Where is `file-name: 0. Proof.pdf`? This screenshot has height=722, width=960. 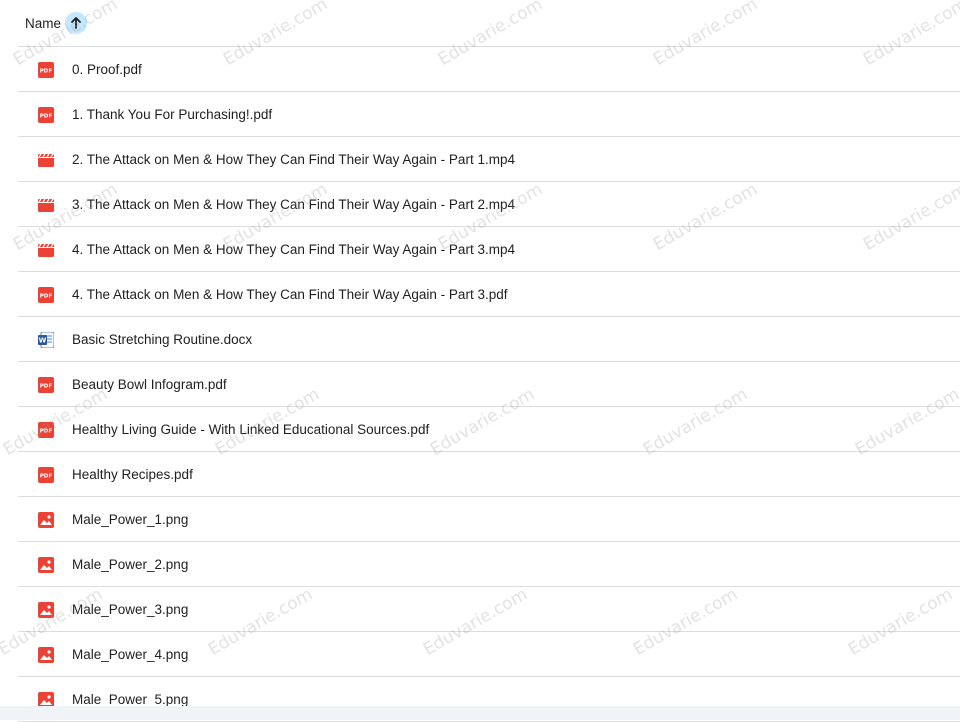
file-name: 0. Proof.pdf is located at coordinates (107, 69).